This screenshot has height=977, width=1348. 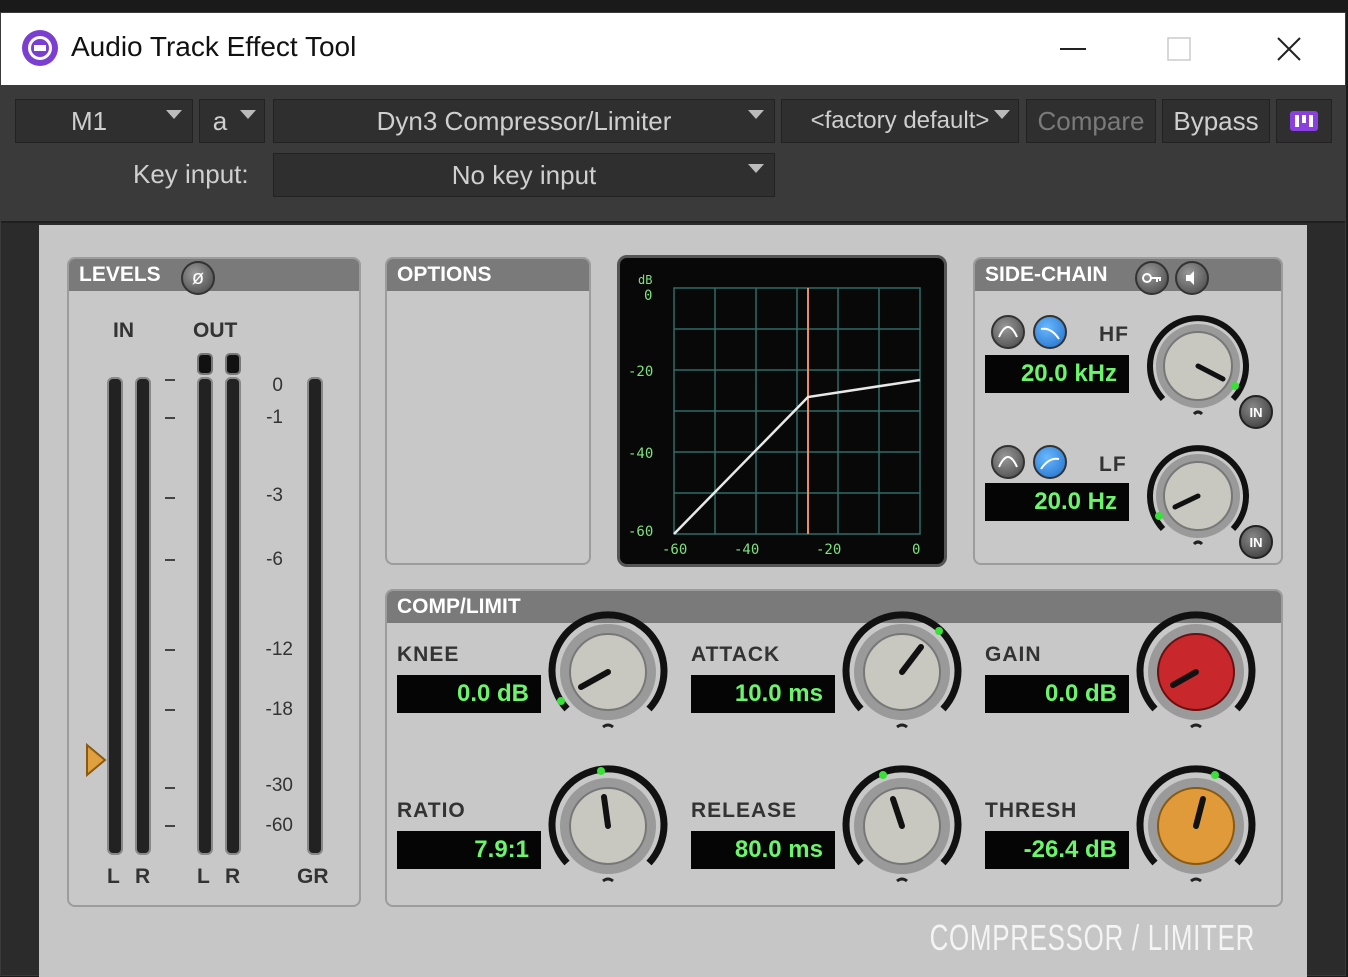 I want to click on close-icon, so click(x=1289, y=49).